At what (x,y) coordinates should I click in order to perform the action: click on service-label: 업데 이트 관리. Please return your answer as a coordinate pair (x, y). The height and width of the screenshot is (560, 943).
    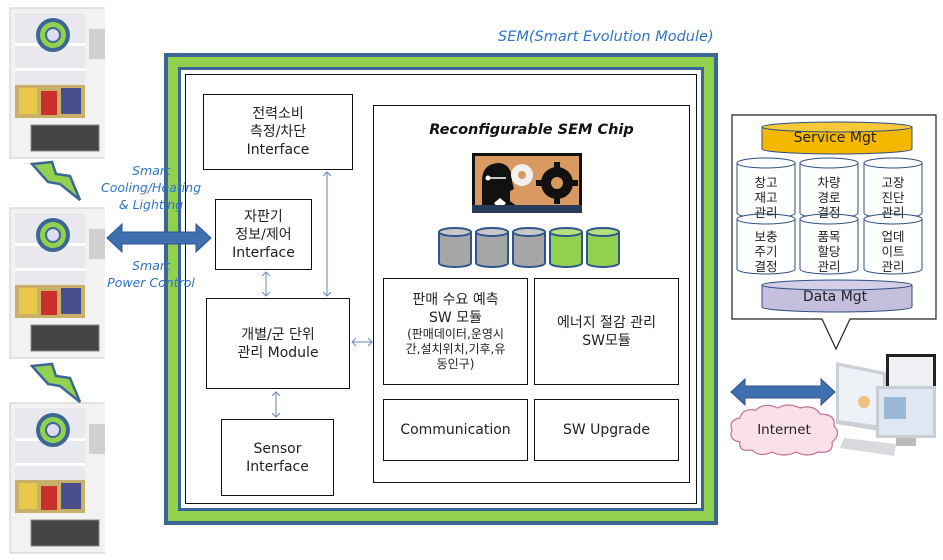
    Looking at the image, I should click on (893, 251).